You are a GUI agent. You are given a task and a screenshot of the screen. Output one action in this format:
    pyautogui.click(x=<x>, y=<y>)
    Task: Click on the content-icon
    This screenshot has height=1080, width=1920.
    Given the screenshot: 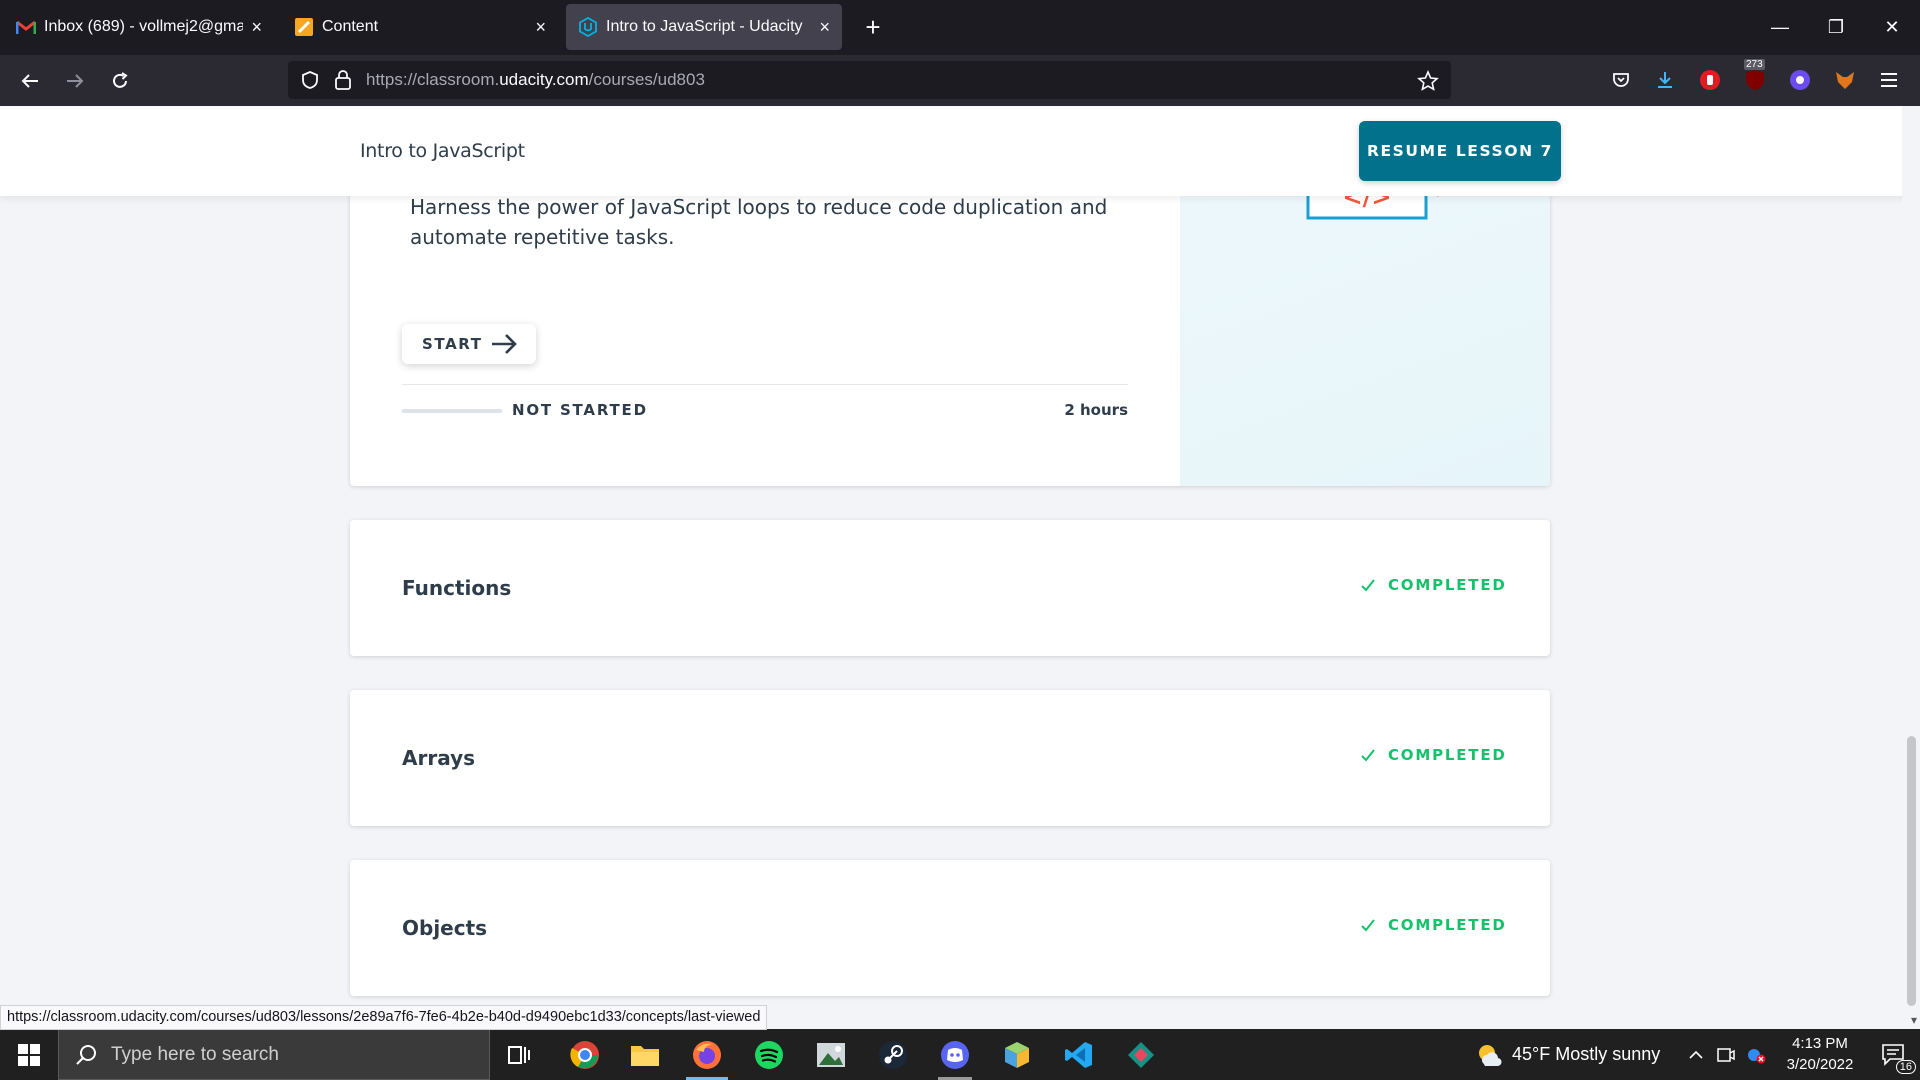 What is the action you would take?
    pyautogui.click(x=304, y=27)
    